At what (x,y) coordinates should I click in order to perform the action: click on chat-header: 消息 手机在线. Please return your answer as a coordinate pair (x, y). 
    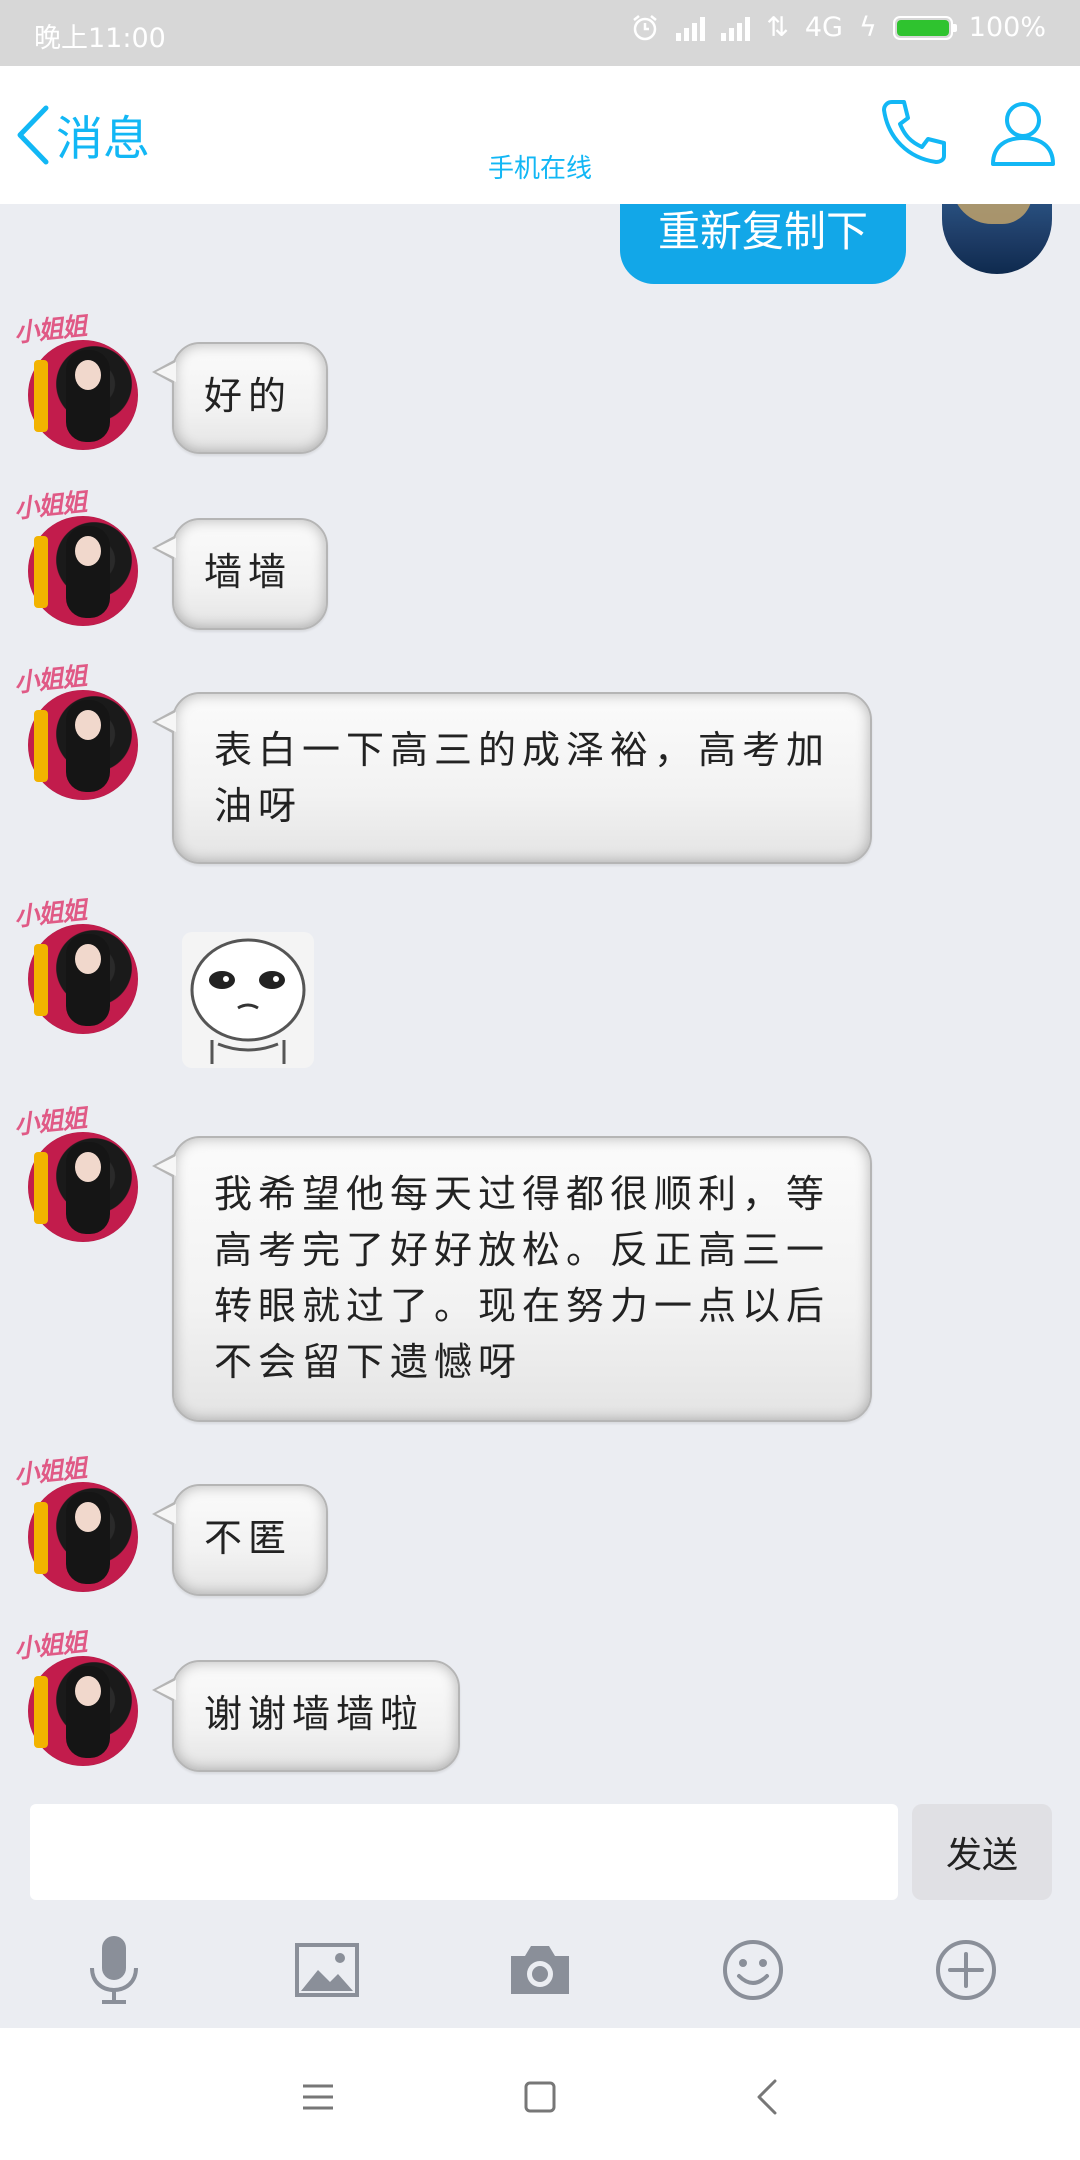
    Looking at the image, I should click on (540, 135).